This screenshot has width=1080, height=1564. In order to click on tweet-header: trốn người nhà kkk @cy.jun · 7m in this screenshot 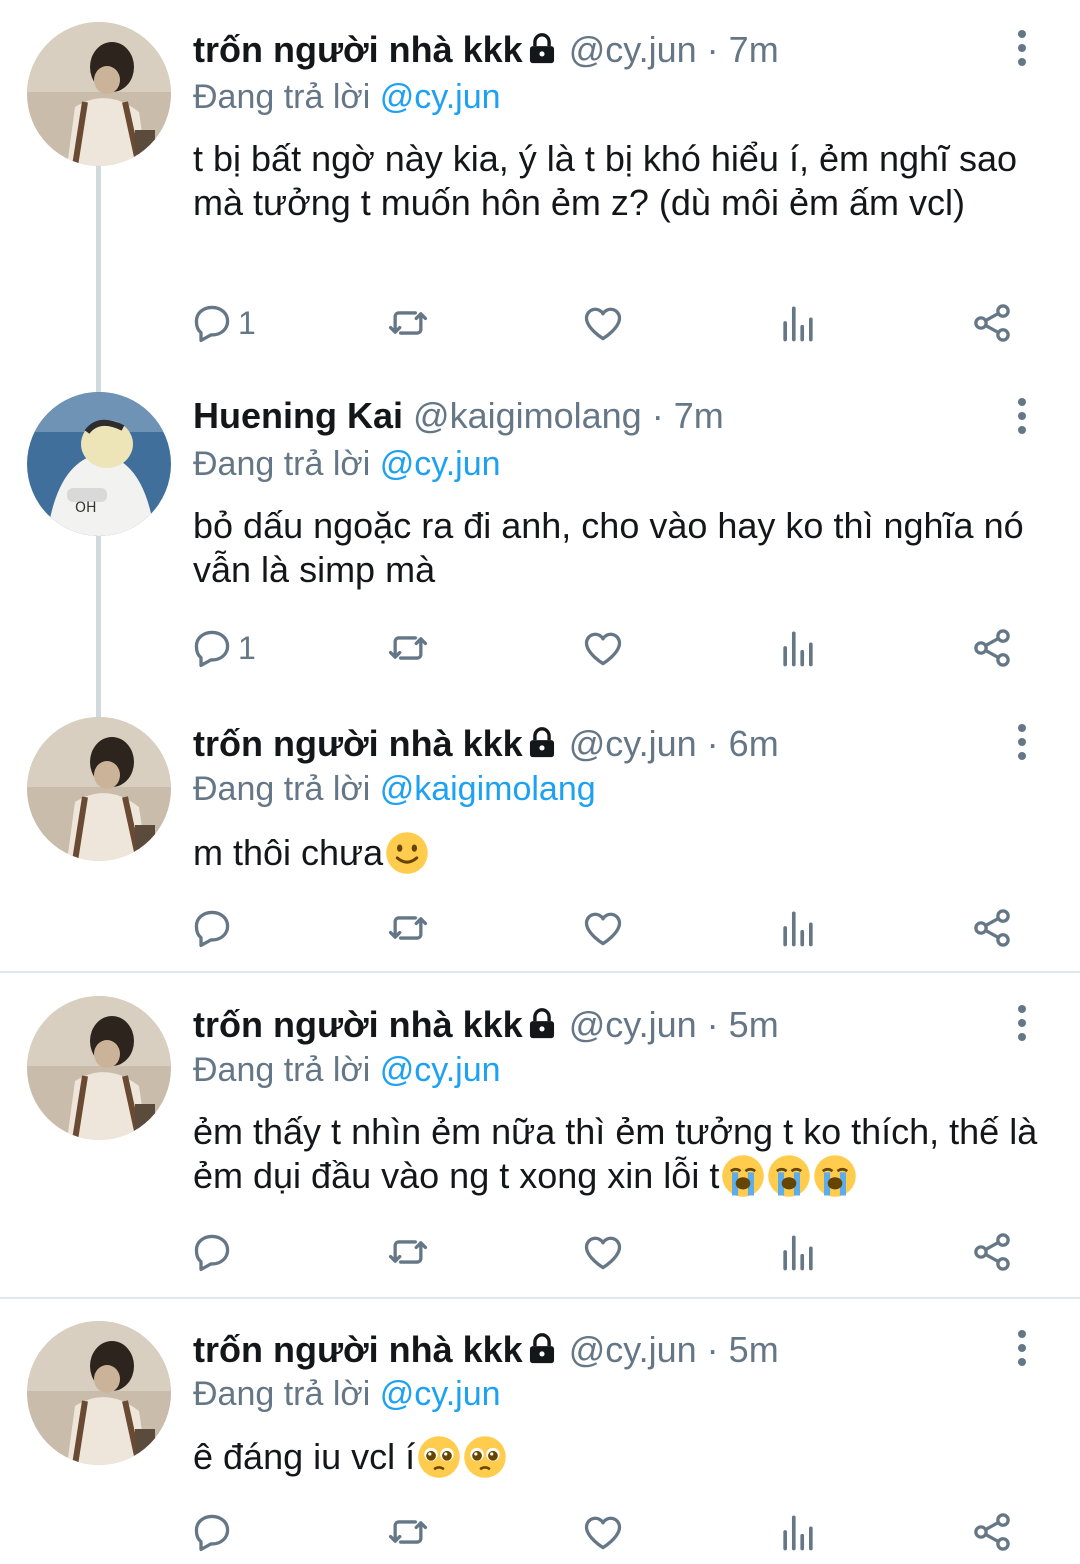, I will do `click(591, 50)`.